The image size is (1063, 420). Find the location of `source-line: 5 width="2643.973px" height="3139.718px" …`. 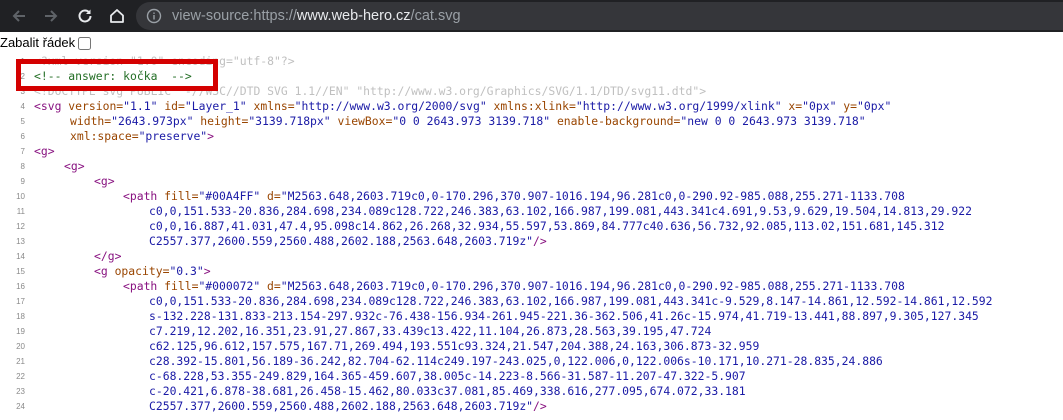

source-line: 5 width="2643.973px" height="3139.718px" … is located at coordinates (531, 121).